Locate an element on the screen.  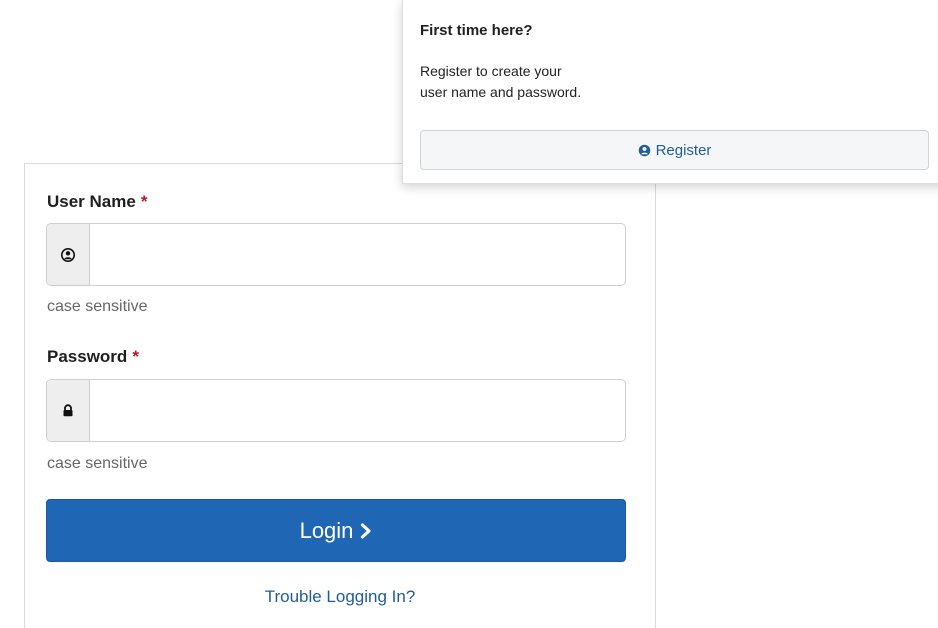
login-button-label: Login is located at coordinates (326, 530).